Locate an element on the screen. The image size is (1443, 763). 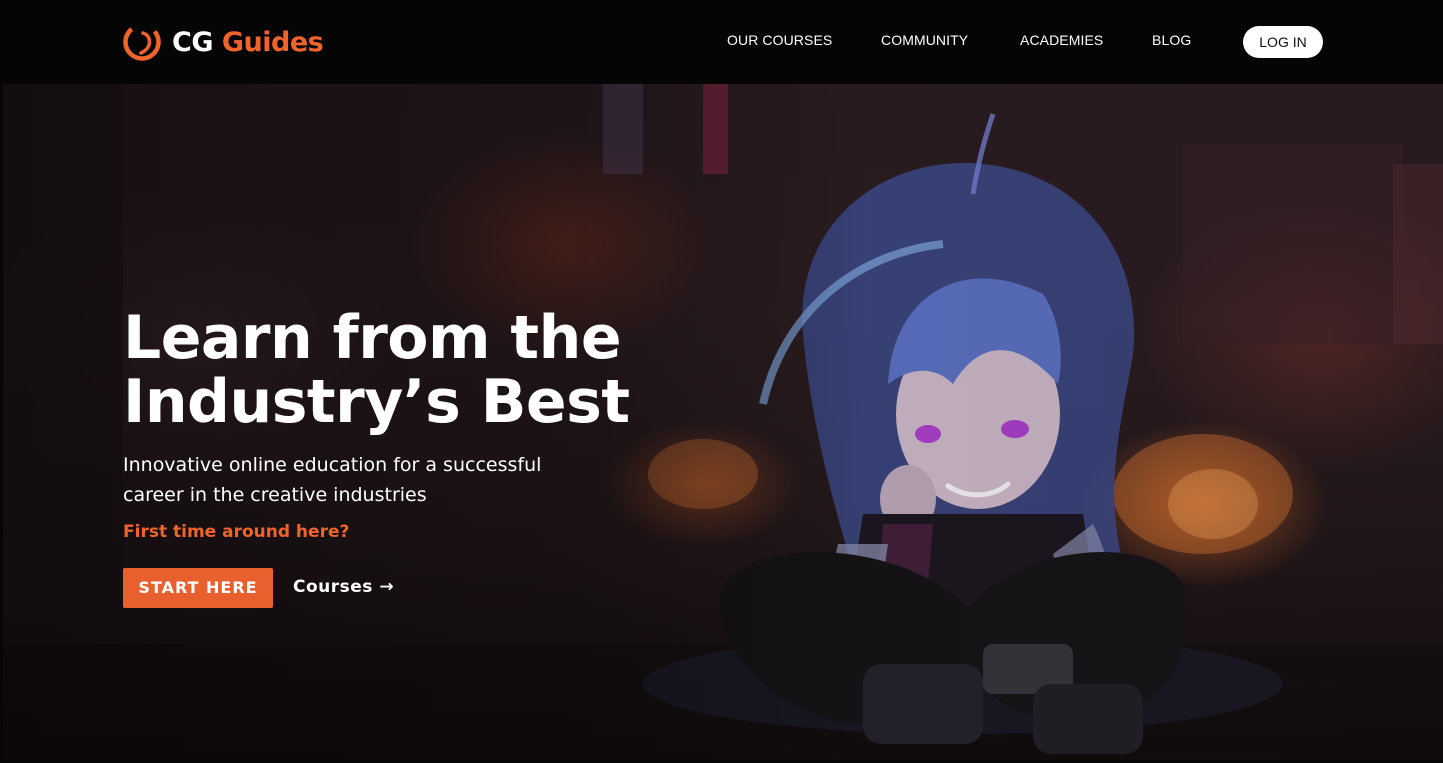
hero-title-line1: Learn from the is located at coordinates (372, 338).